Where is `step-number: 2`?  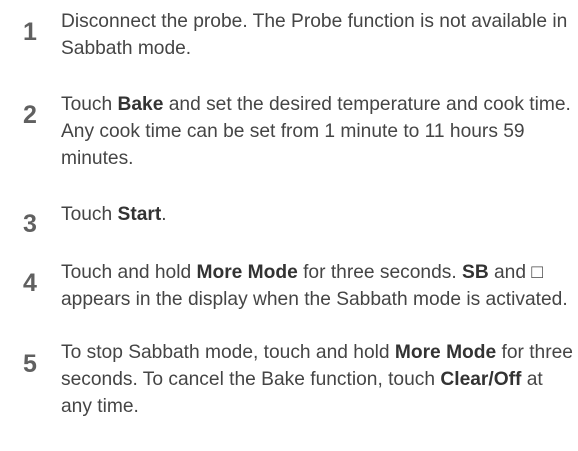 step-number: 2 is located at coordinates (30, 115).